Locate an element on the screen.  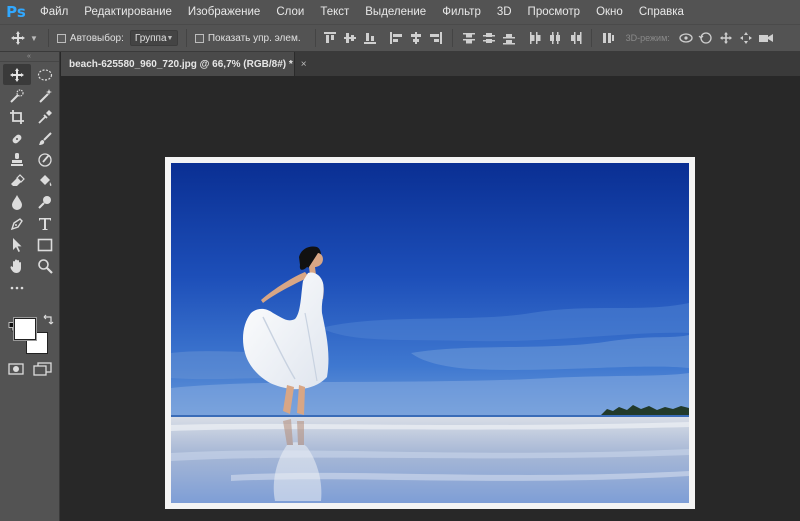
menu-type: Текст is located at coordinates (334, 12).